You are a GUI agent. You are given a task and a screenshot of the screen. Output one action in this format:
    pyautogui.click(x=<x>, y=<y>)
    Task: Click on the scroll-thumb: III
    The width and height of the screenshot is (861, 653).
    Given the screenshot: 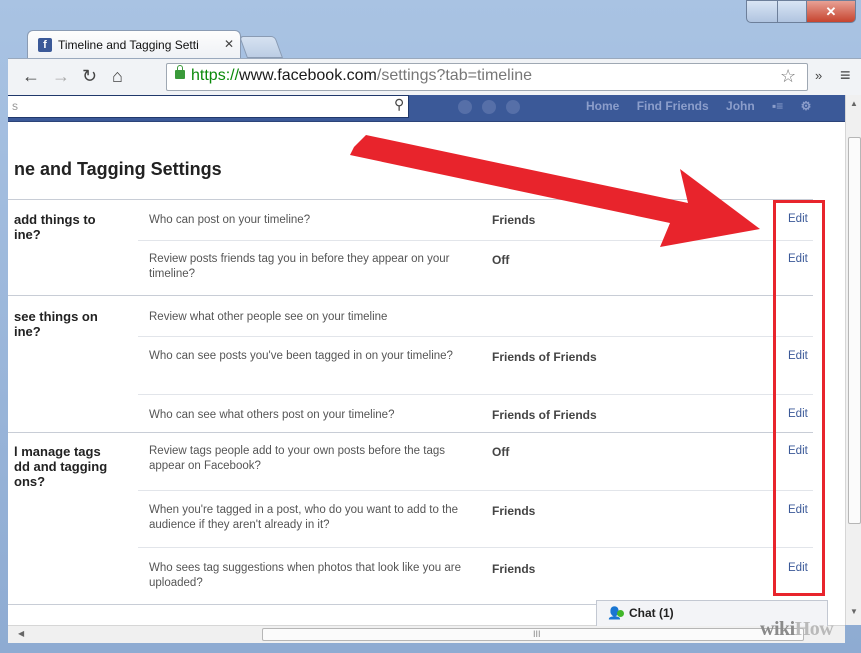 What is the action you would take?
    pyautogui.click(x=533, y=634)
    